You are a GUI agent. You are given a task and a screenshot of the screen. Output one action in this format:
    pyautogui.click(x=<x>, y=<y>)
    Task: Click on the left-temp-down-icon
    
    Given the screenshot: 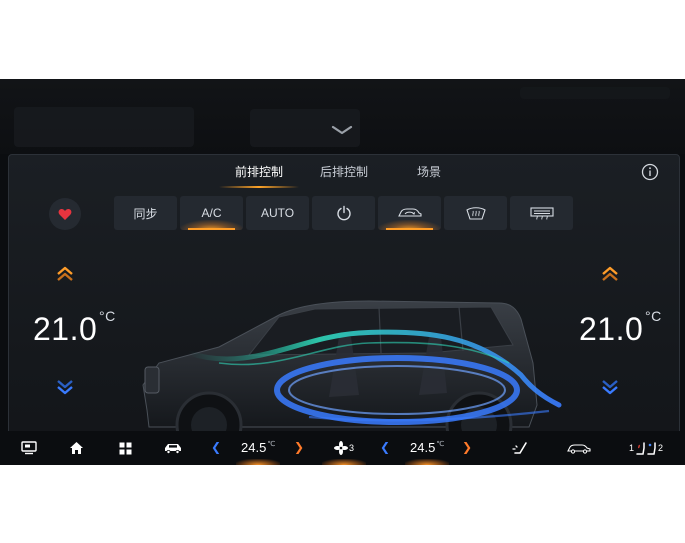 What is the action you would take?
    pyautogui.click(x=65, y=387)
    